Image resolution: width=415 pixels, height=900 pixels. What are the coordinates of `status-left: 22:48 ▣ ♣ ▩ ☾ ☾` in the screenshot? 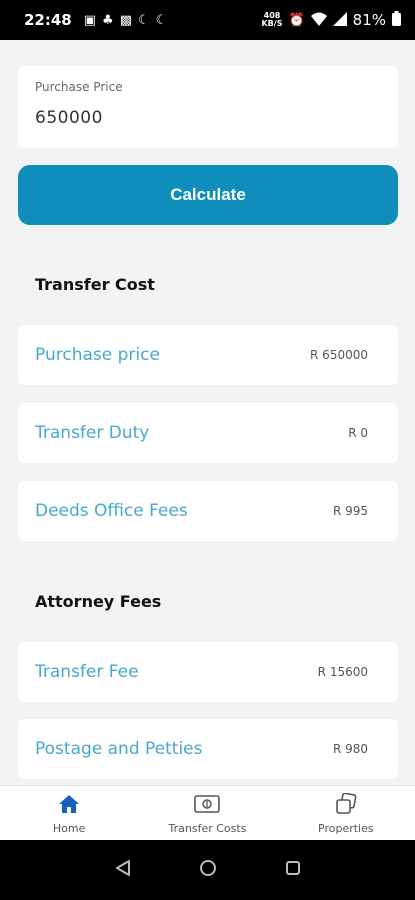 It's located at (95, 20).